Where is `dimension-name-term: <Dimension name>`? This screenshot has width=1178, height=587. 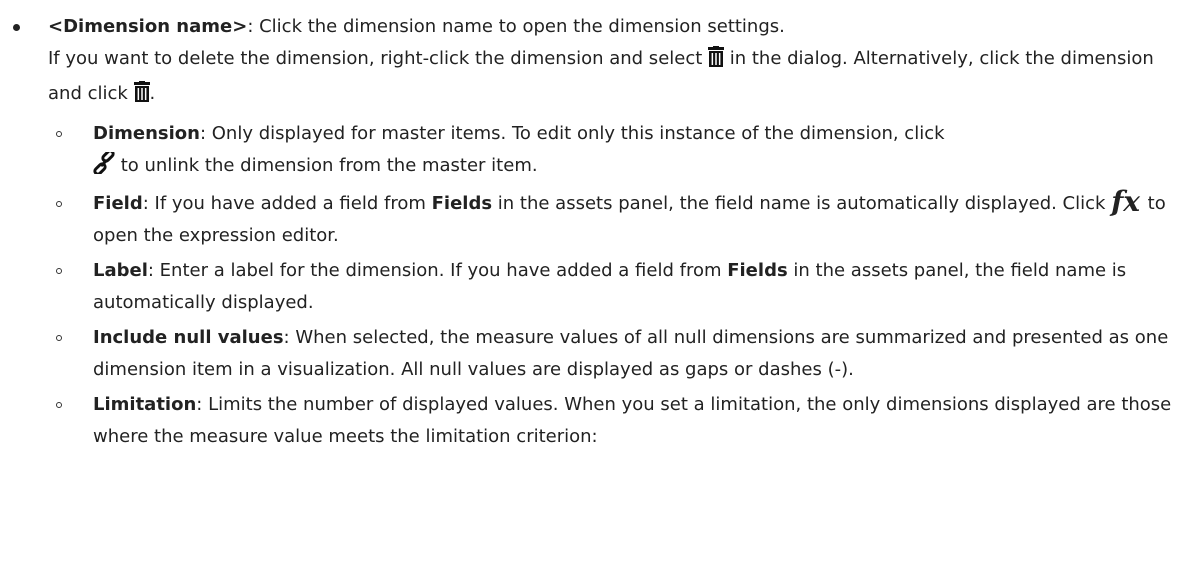 dimension-name-term: <Dimension name> is located at coordinates (148, 26).